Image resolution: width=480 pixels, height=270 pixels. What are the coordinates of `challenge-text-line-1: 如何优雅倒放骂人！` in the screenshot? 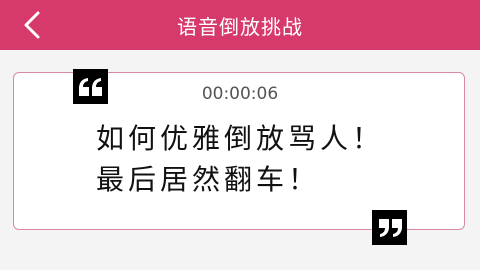 It's located at (240, 138).